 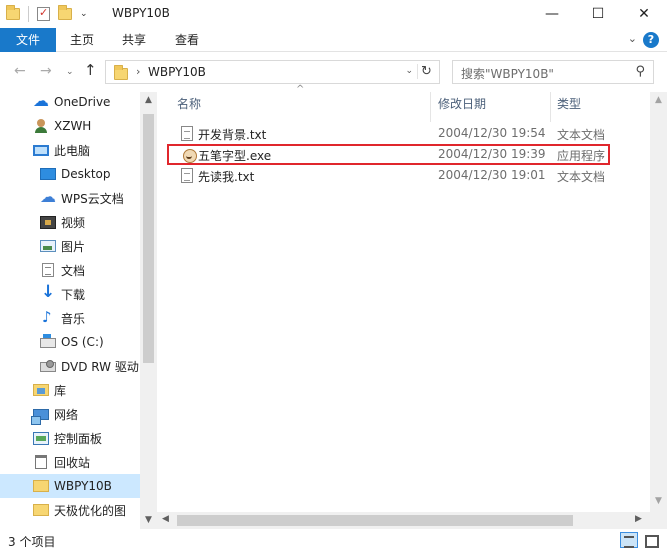 I want to click on file-row: 先读我.txt 2004/12/30 19:01 文本文档, so click(x=388, y=175).